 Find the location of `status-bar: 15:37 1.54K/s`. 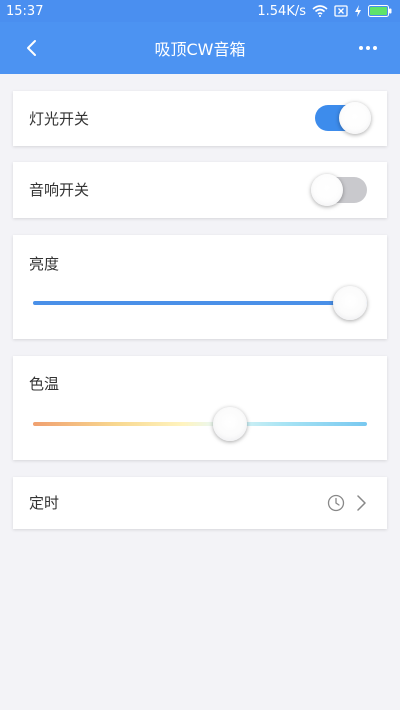

status-bar: 15:37 1.54K/s is located at coordinates (200, 11).